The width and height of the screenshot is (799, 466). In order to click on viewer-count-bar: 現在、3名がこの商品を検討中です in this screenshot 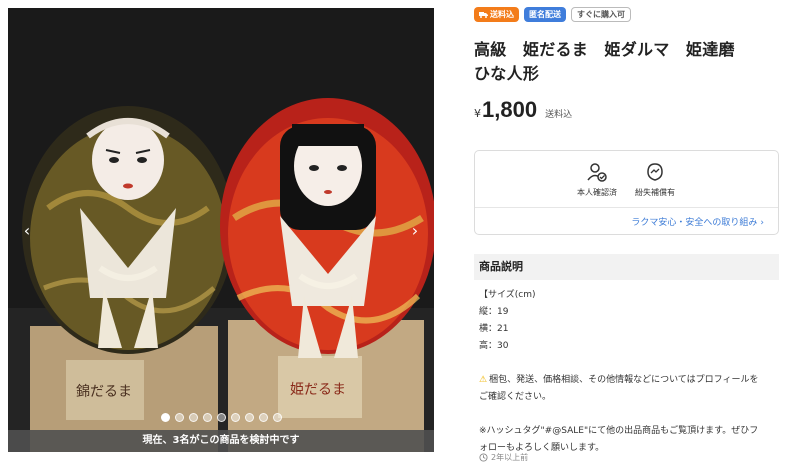, I will do `click(221, 441)`.